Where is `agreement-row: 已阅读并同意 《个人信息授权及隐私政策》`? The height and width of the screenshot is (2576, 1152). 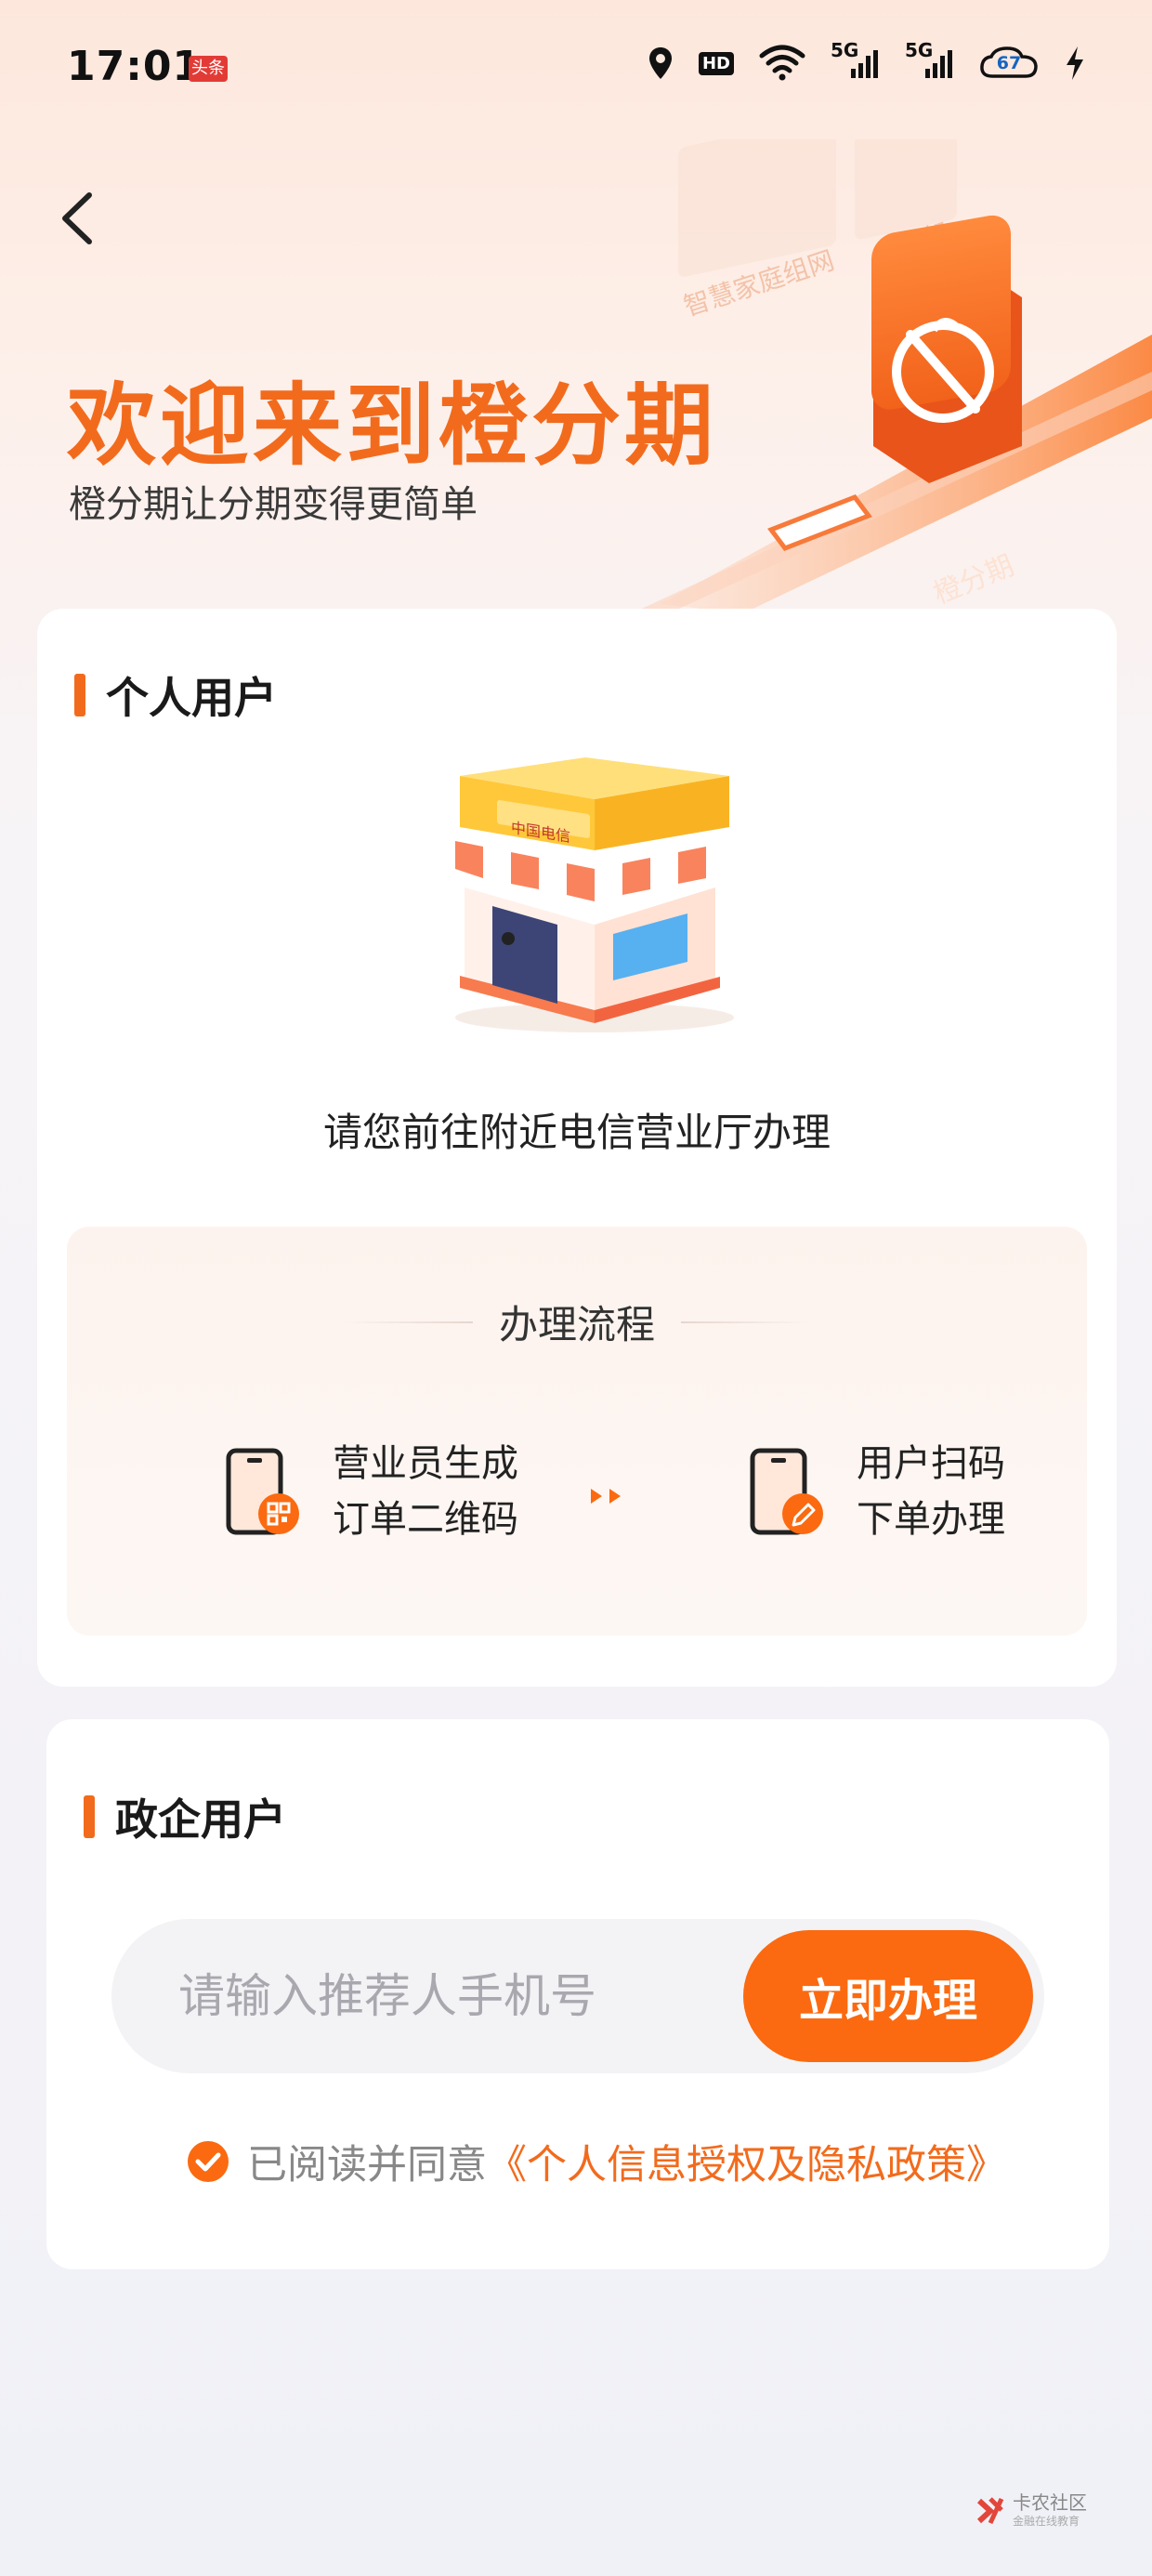 agreement-row: 已阅读并同意 《个人信息授权及隐私政策》 is located at coordinates (596, 2161).